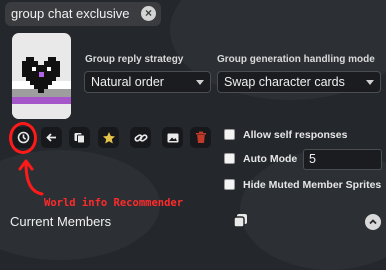 The image size is (386, 270). Describe the element at coordinates (241, 221) in the screenshot. I see `copy-icon` at that location.